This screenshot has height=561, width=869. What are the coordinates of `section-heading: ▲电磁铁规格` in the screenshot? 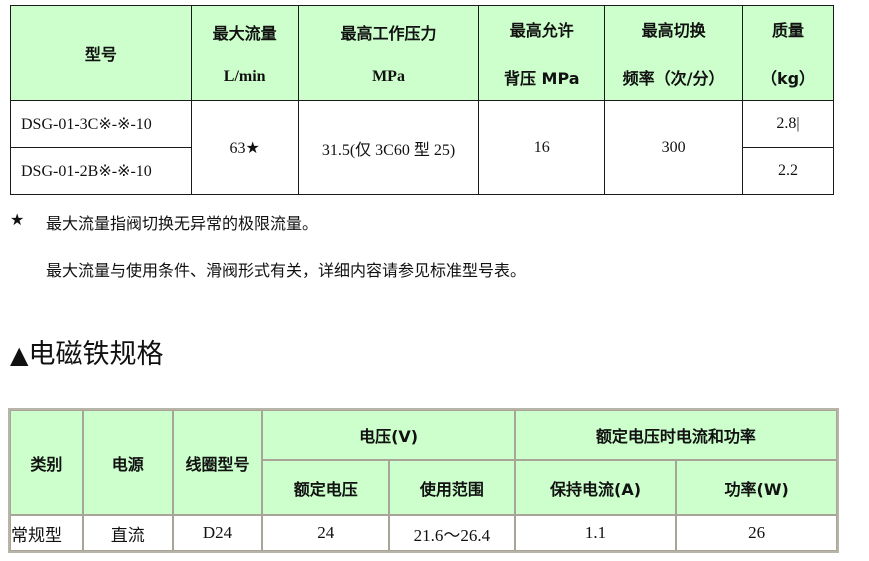 It's located at (86, 351).